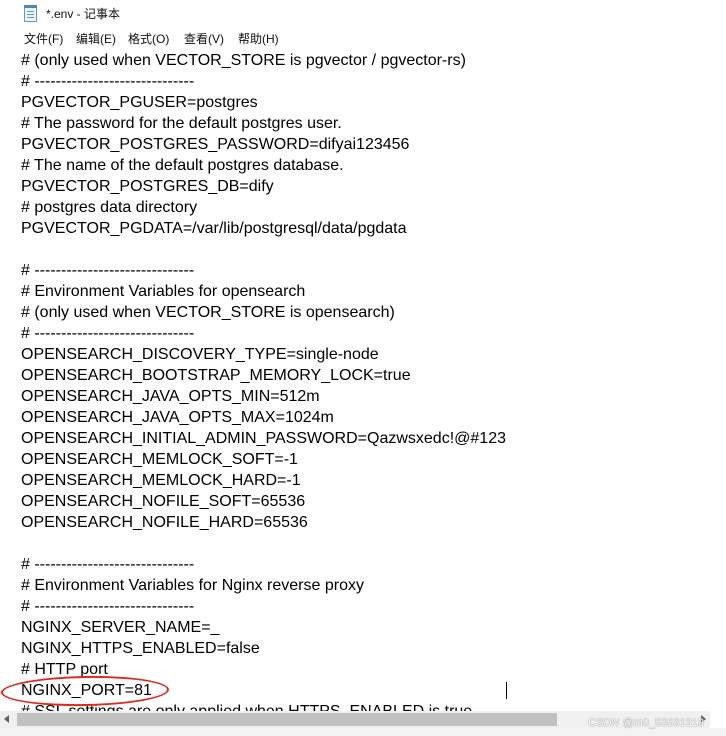 This screenshot has height=736, width=726. What do you see at coordinates (109, 207) in the screenshot?
I see `text-line: # postgres data directory` at bounding box center [109, 207].